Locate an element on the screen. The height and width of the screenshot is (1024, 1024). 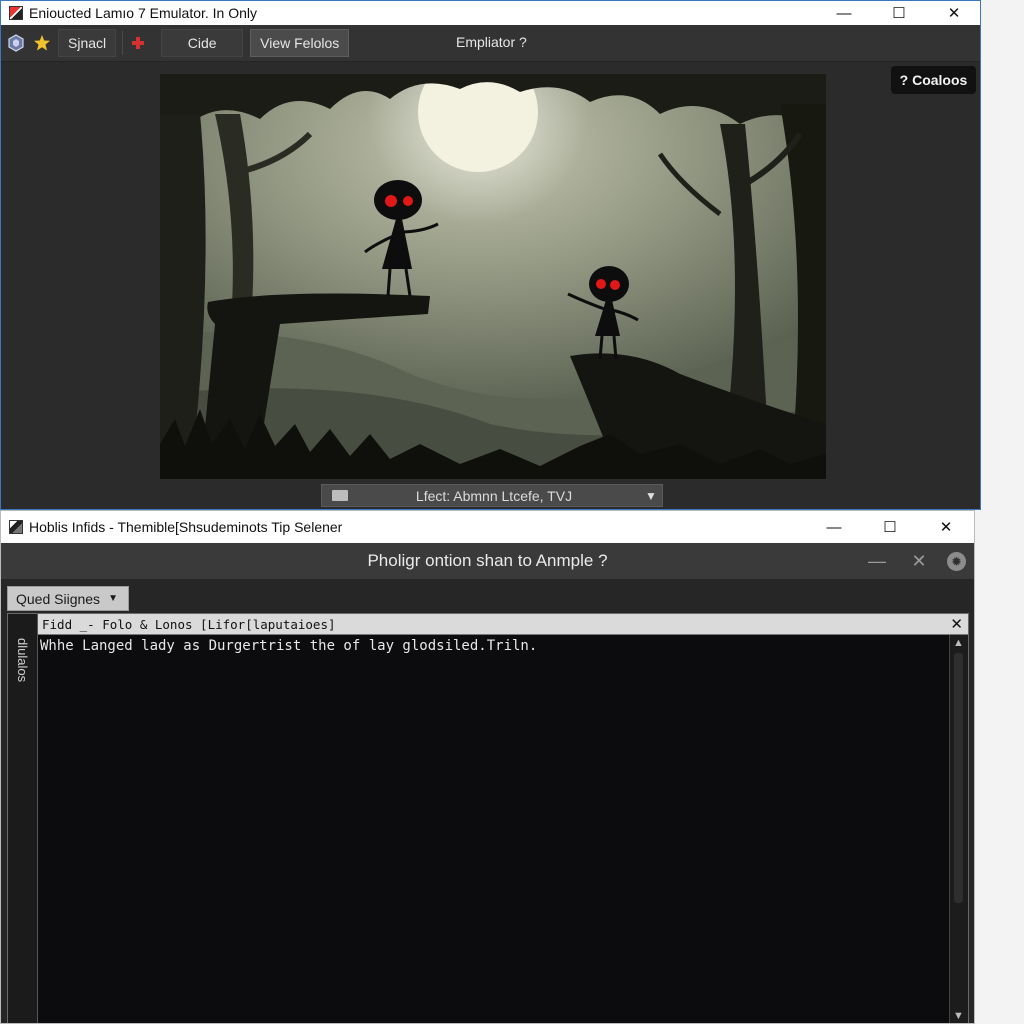
console-scrollbar: ▲ ▼ is located at coordinates (958, 829).